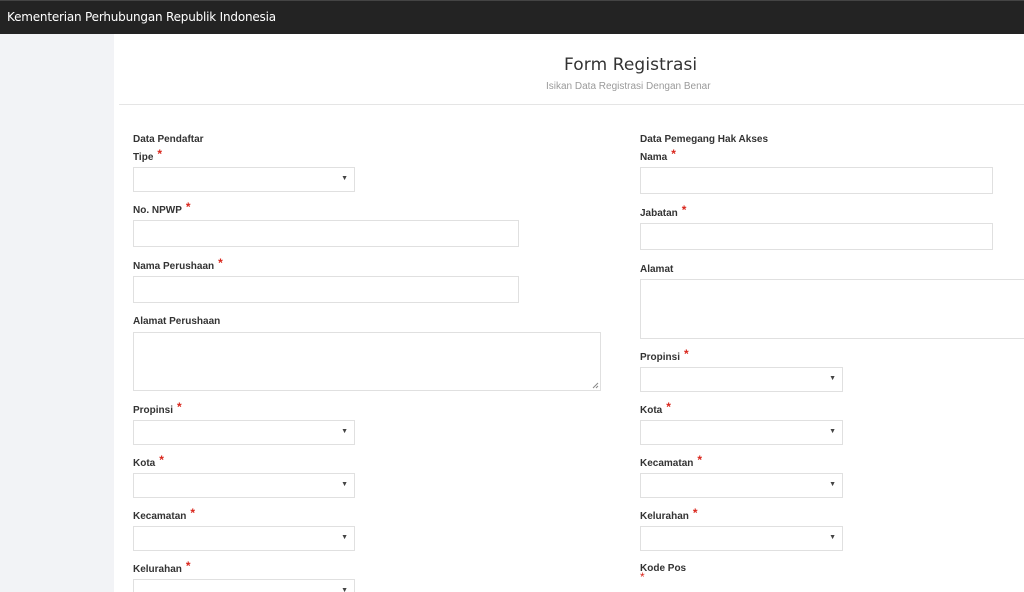 The height and width of the screenshot is (592, 1024). What do you see at coordinates (244, 432) in the screenshot?
I see `propinsi-select: ▼` at bounding box center [244, 432].